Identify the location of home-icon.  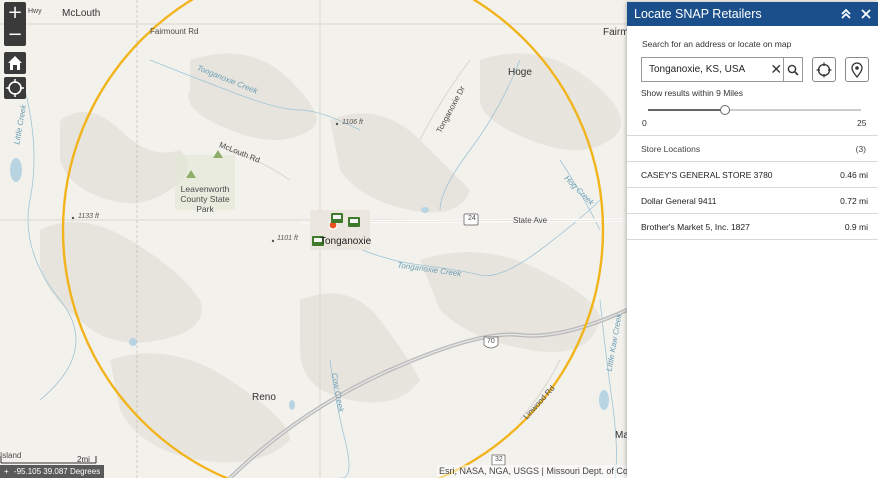
(15, 63).